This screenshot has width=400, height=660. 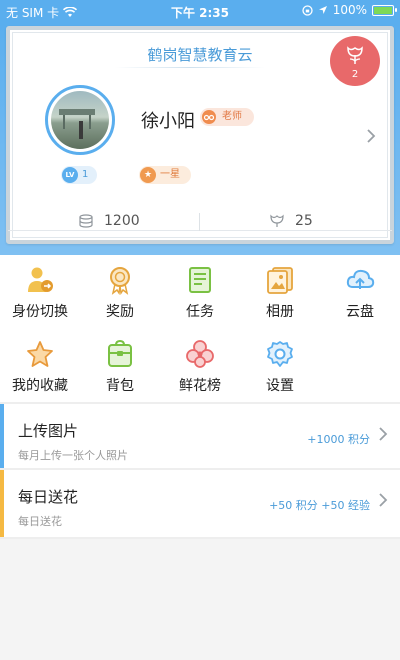 I want to click on menu-label: 设置, so click(x=280, y=386).